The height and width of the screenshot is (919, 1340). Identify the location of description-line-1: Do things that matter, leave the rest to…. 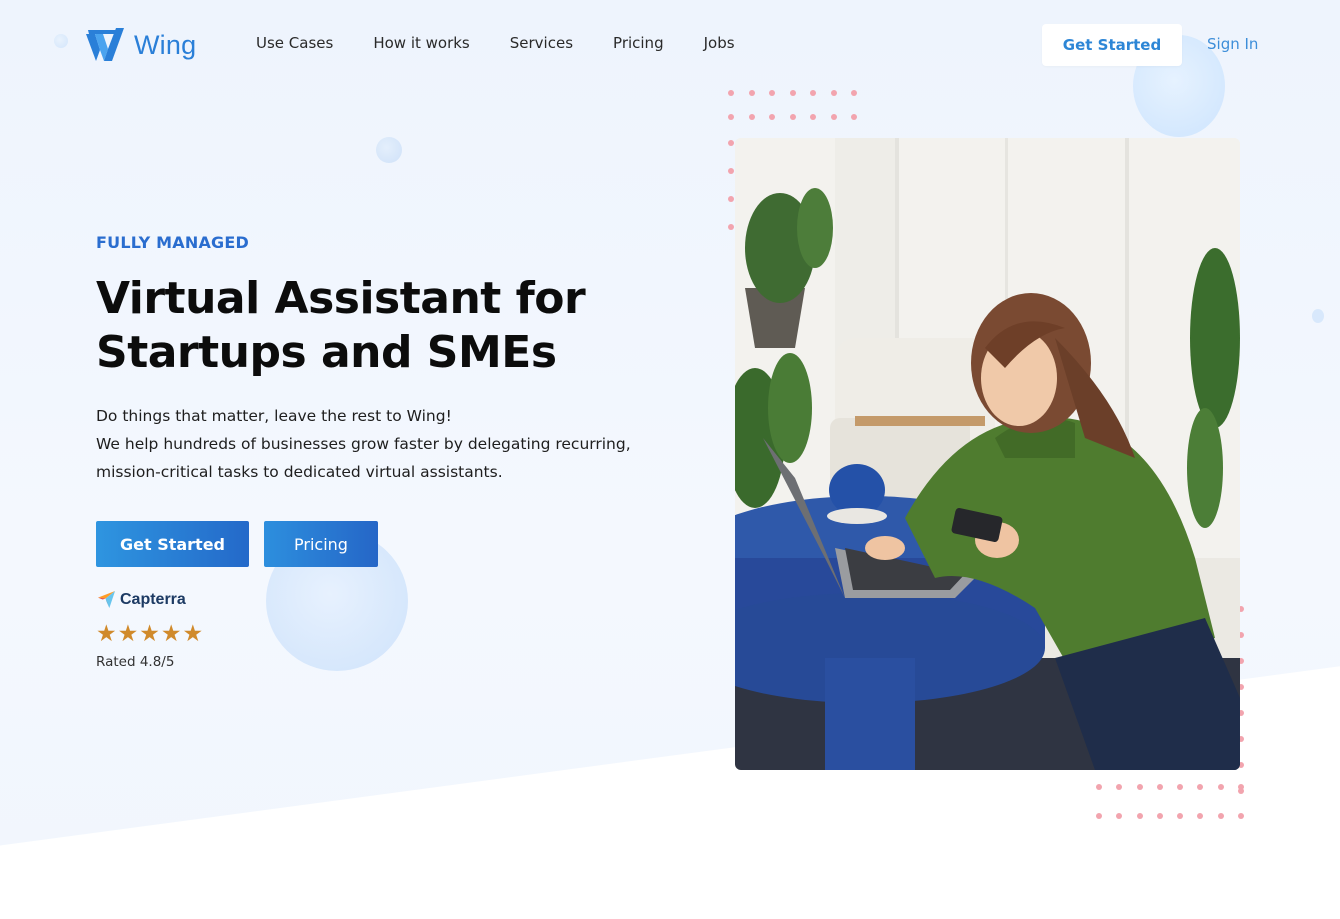
(274, 416).